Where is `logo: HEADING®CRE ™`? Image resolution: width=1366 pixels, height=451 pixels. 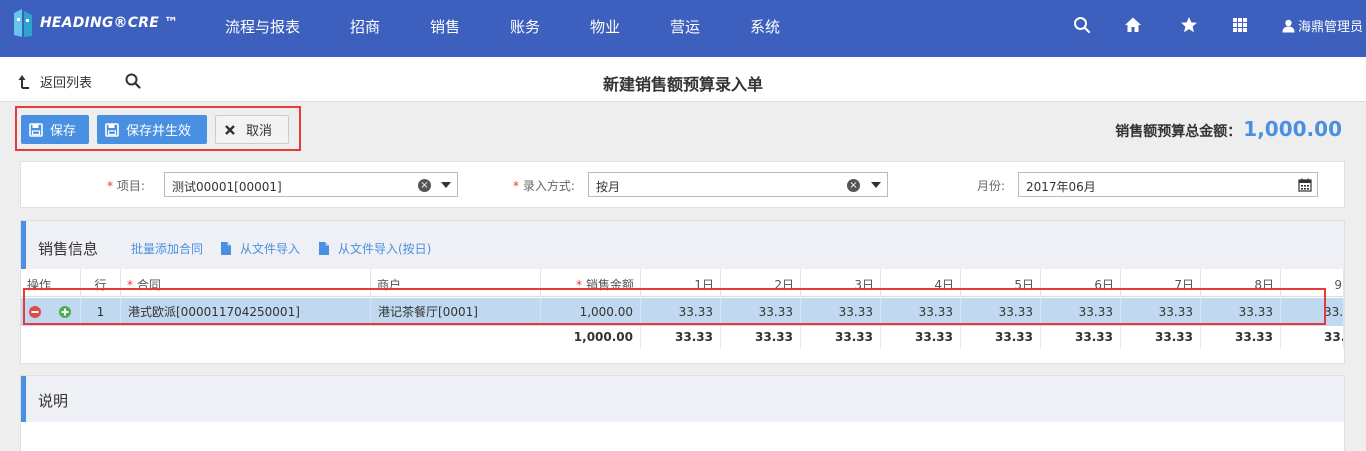
logo: HEADING®CRE ™ is located at coordinates (95, 23).